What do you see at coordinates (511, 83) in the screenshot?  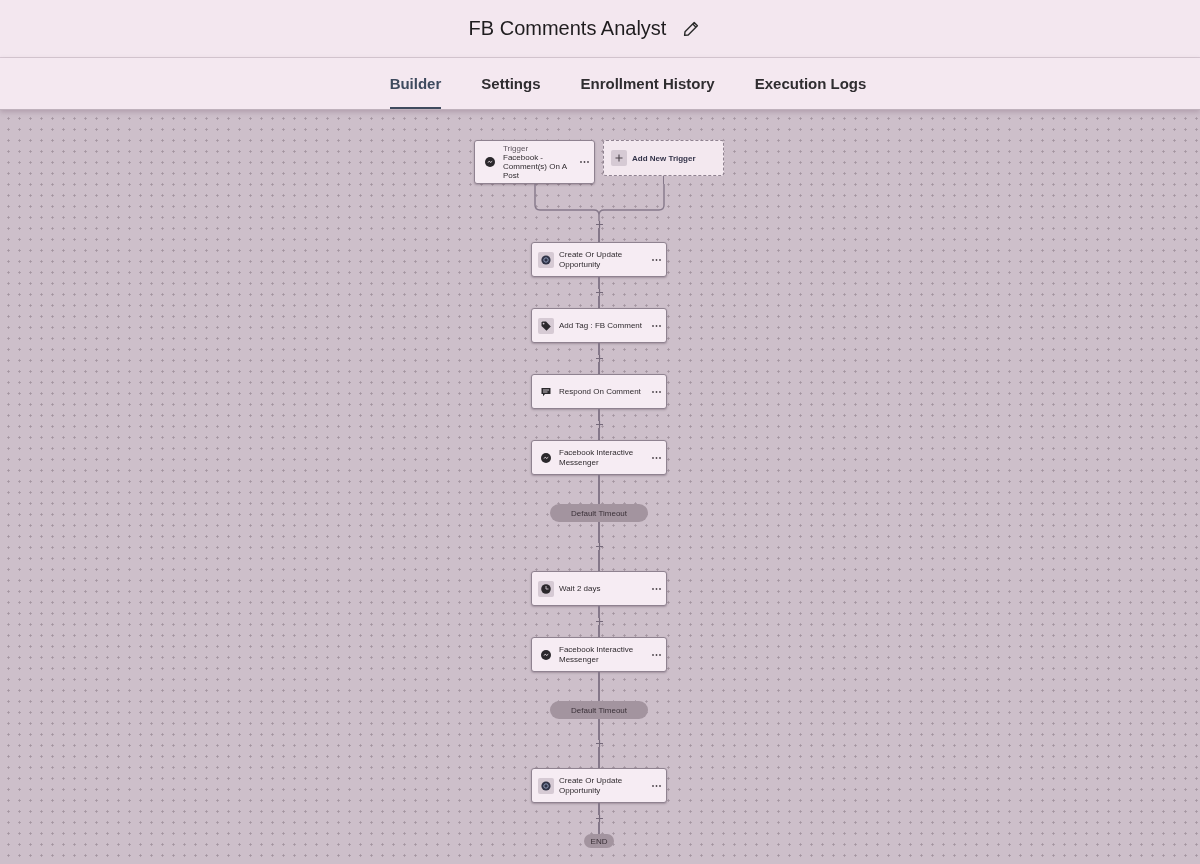 I see `tab: Settings` at bounding box center [511, 83].